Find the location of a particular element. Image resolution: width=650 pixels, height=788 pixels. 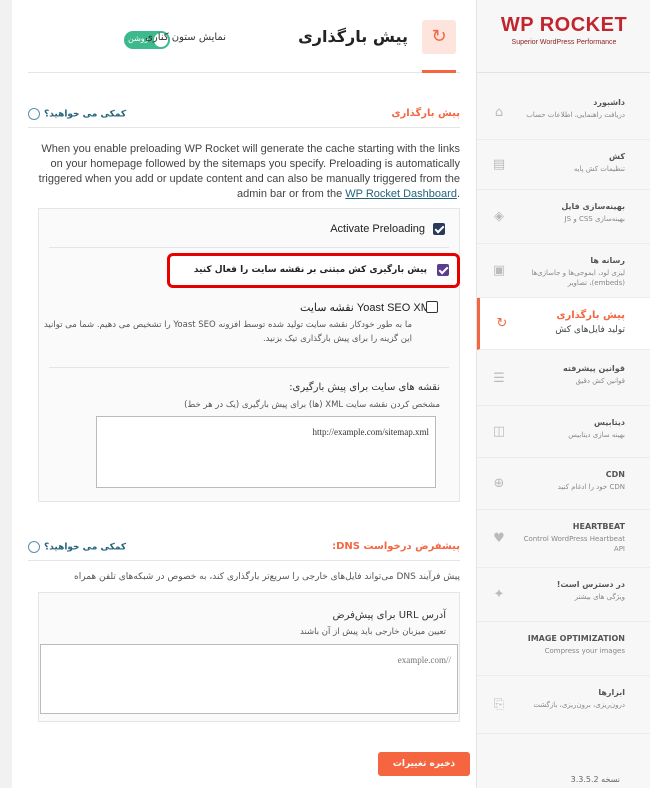

logo-text: WP ROCKET is located at coordinates (564, 25).